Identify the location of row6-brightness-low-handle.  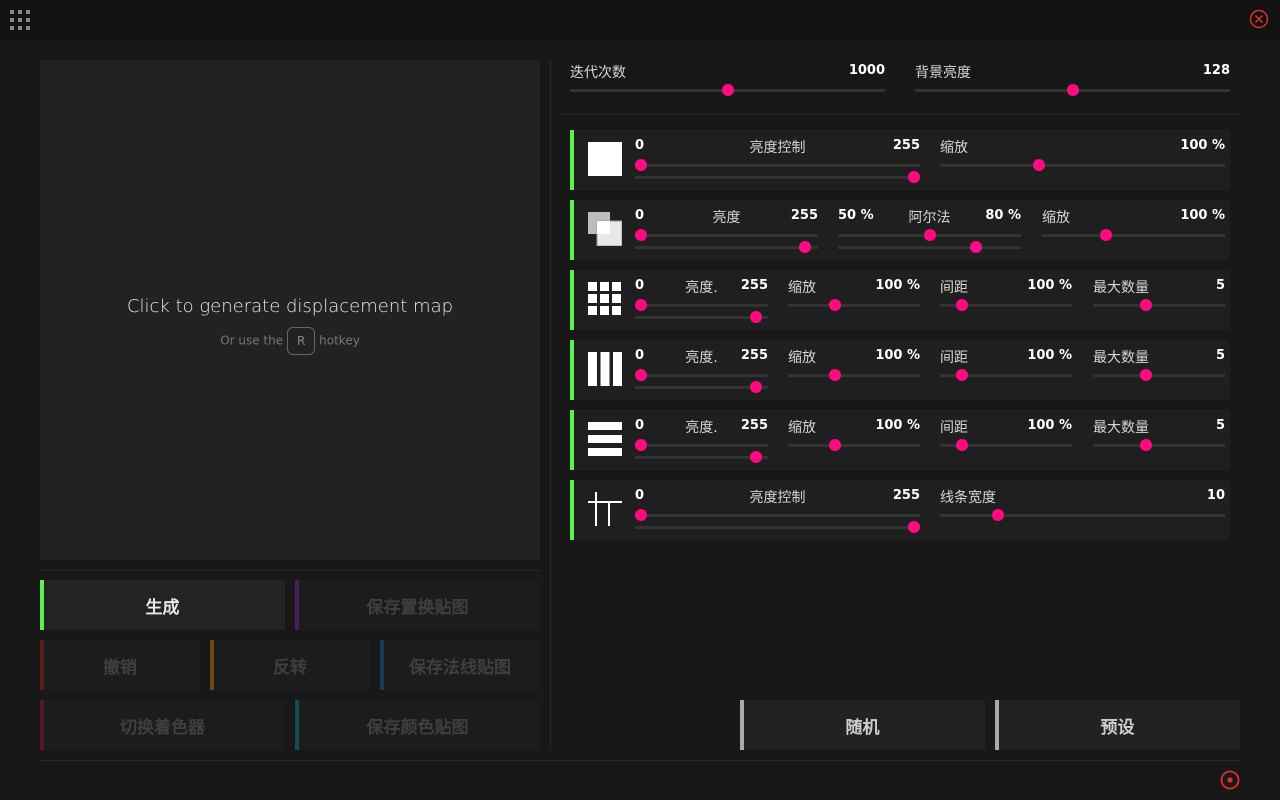
(641, 515).